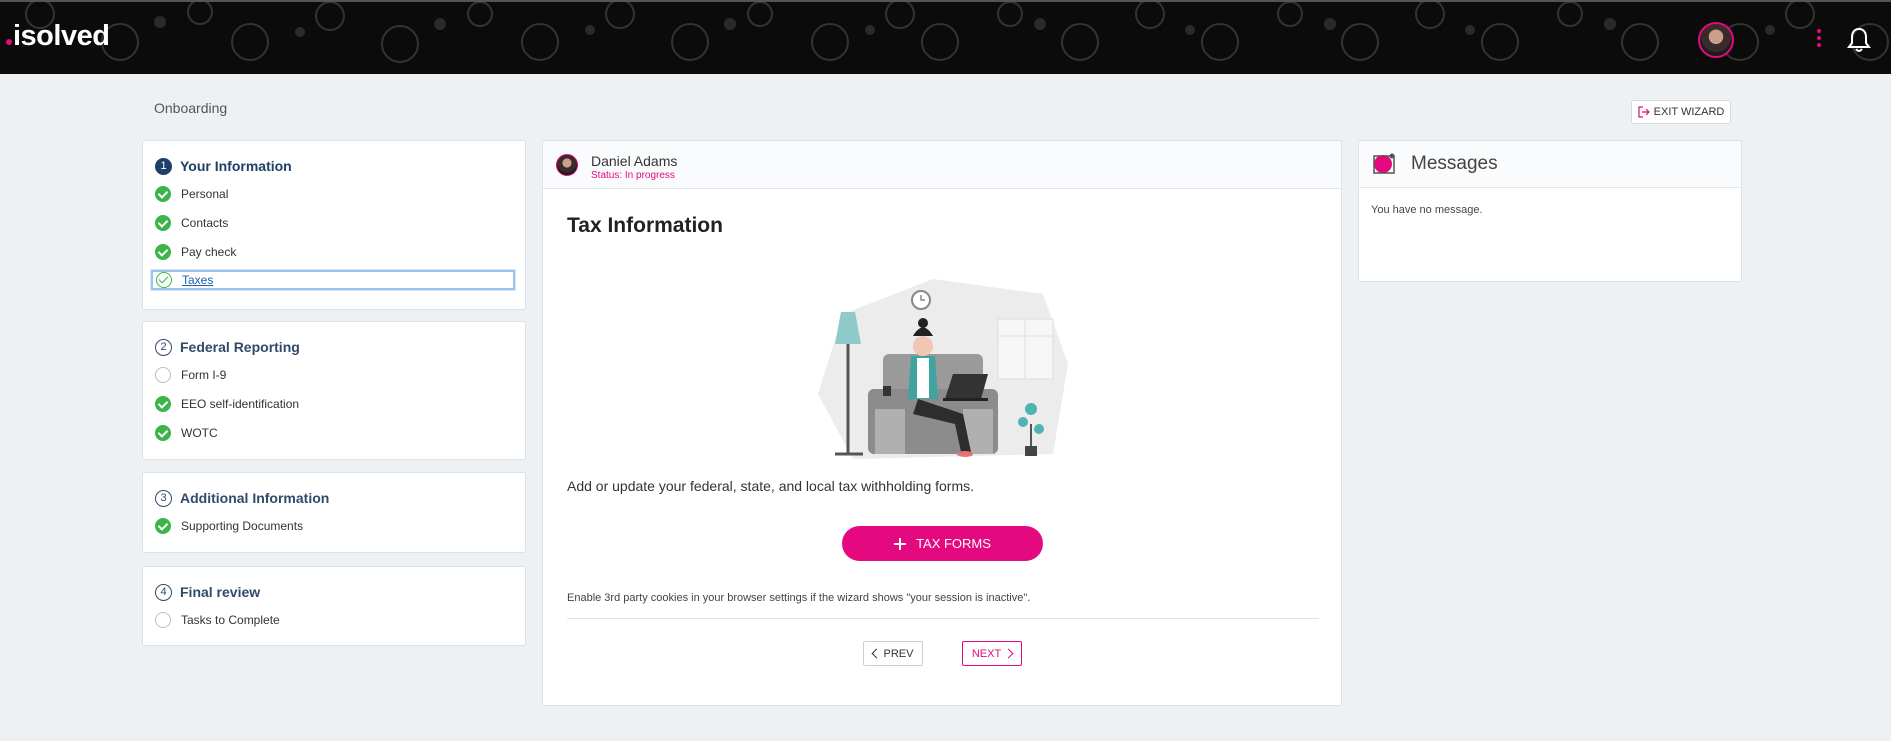 Image resolution: width=1891 pixels, height=741 pixels. I want to click on exit-wizard-button: EXIT WIZARD, so click(1681, 112).